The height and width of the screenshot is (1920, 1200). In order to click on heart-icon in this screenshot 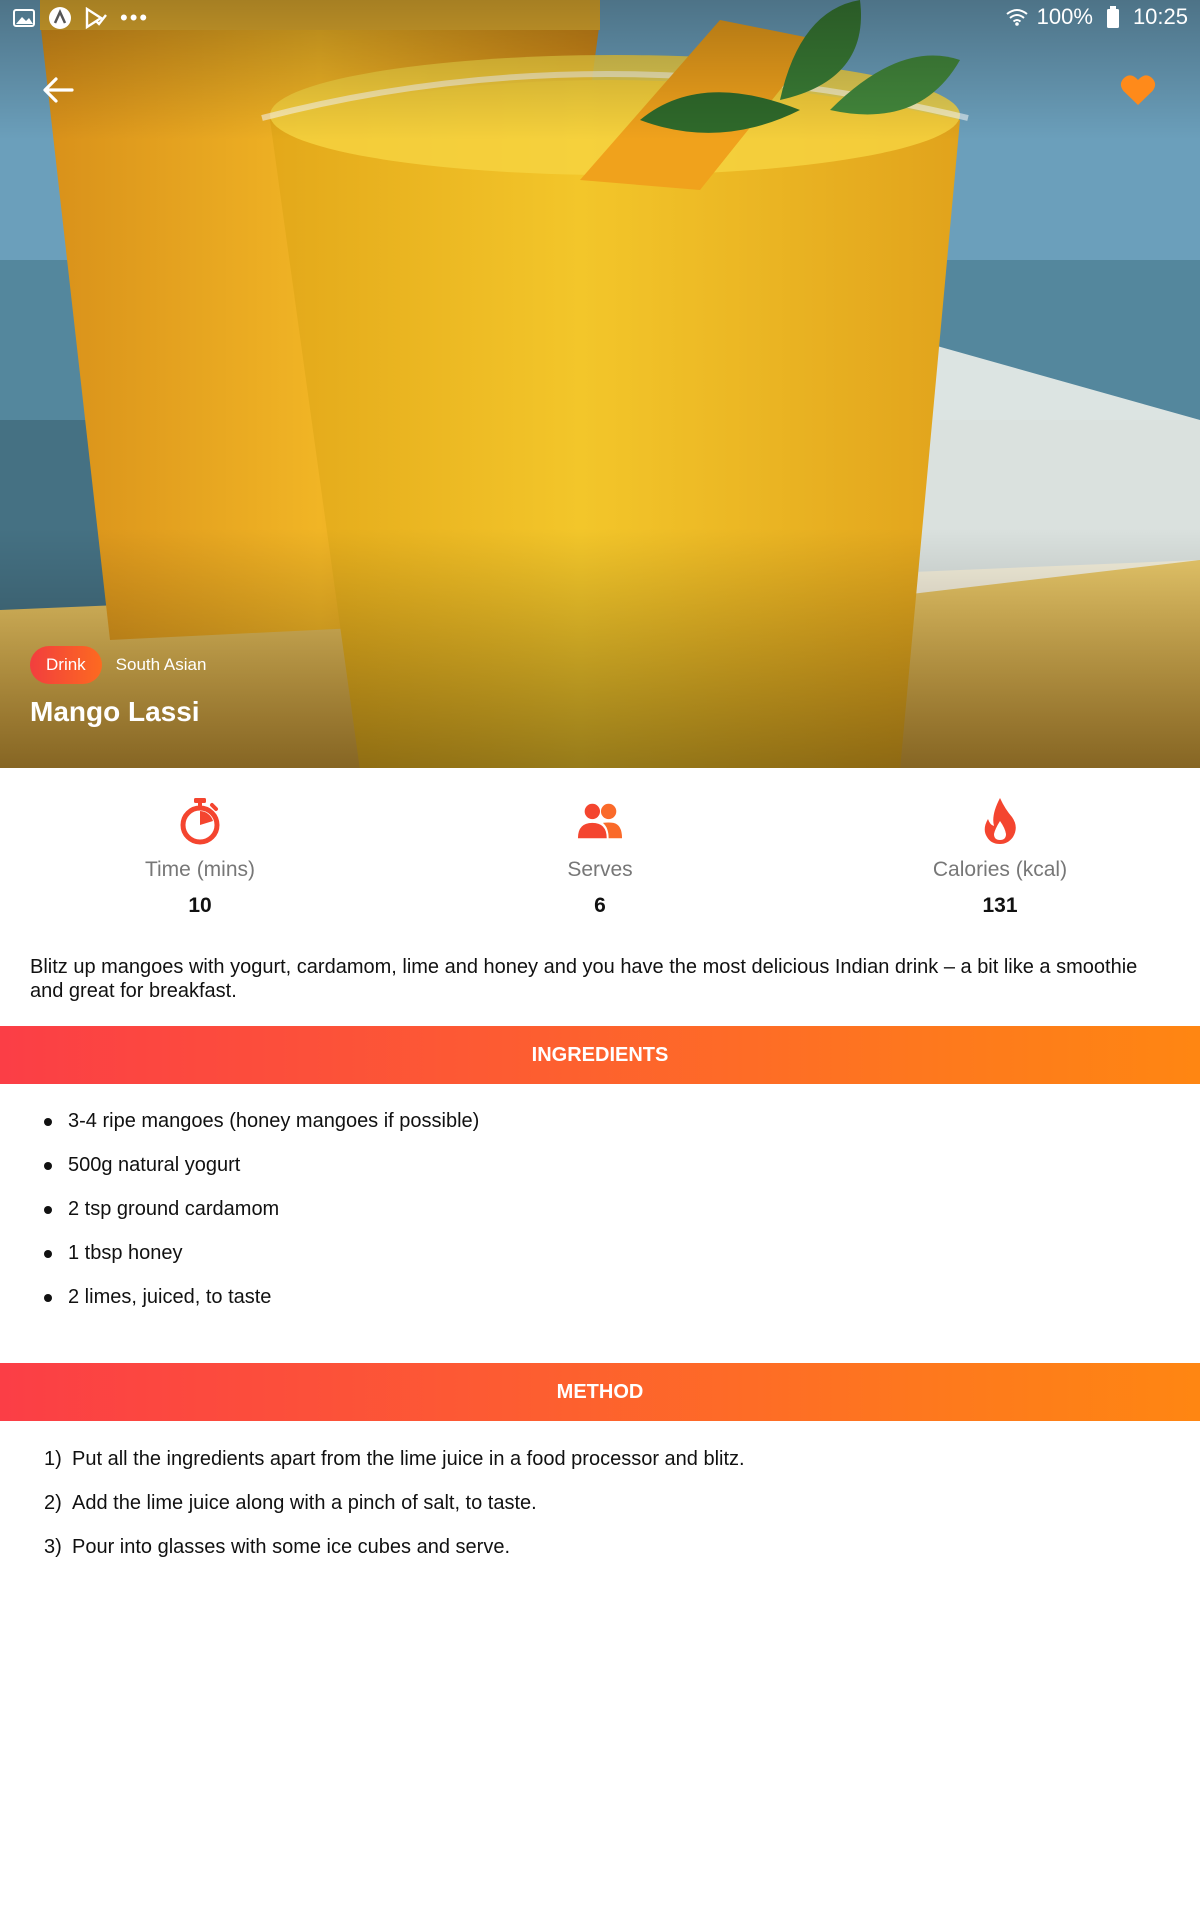, I will do `click(1138, 90)`.